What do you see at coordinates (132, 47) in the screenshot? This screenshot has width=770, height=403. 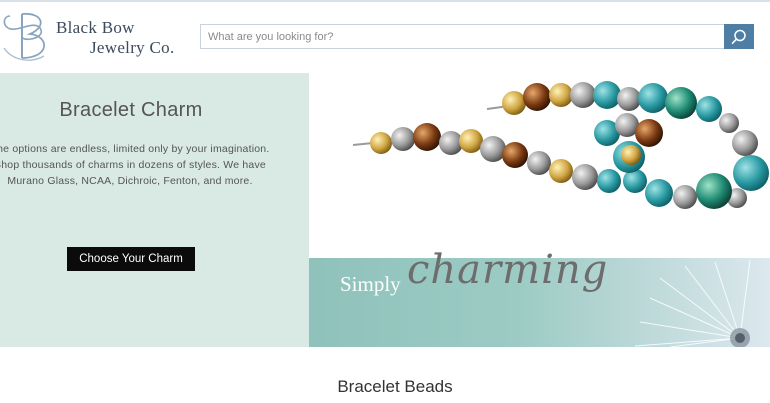 I see `logo-text-line2: Jewelry Co.` at bounding box center [132, 47].